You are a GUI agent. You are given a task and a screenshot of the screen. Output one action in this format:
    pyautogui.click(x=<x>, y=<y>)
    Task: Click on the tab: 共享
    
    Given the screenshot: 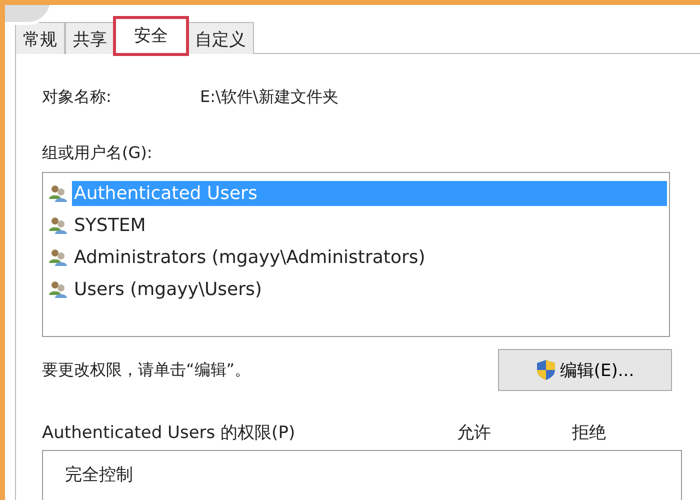 What is the action you would take?
    pyautogui.click(x=90, y=38)
    